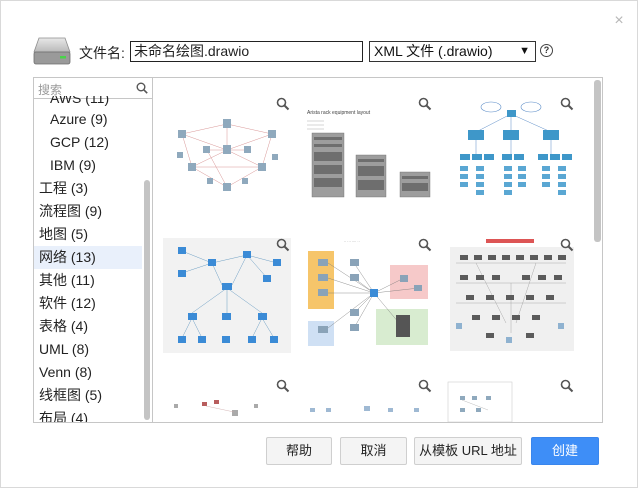 The width and height of the screenshot is (640, 490). What do you see at coordinates (468, 451) in the screenshot?
I see `from-template-url-button: 从模板 URL 地址` at bounding box center [468, 451].